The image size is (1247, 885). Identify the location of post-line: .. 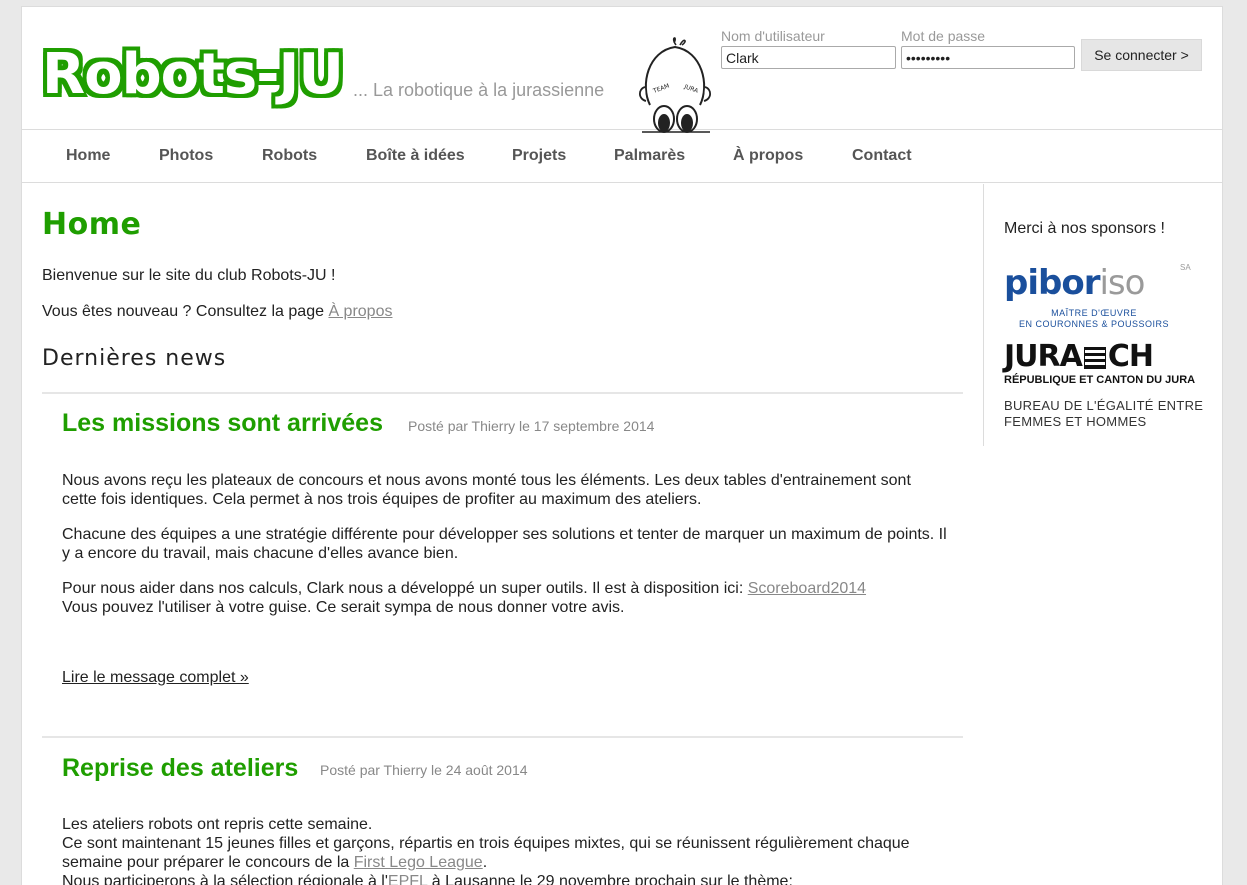
(485, 862).